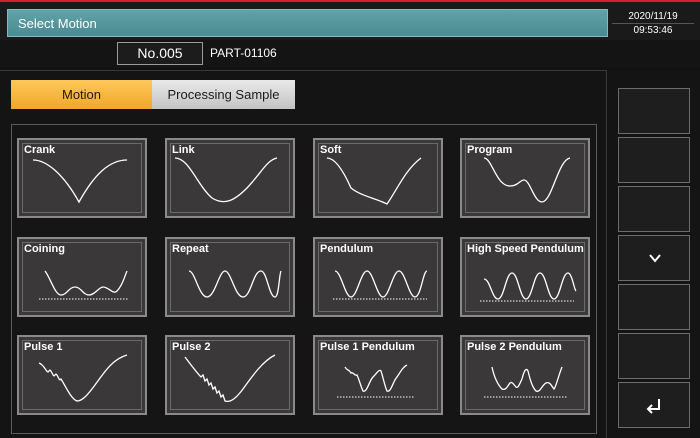 Image resolution: width=700 pixels, height=438 pixels. What do you see at coordinates (43, 347) in the screenshot?
I see `motion-label: Pulse 1` at bounding box center [43, 347].